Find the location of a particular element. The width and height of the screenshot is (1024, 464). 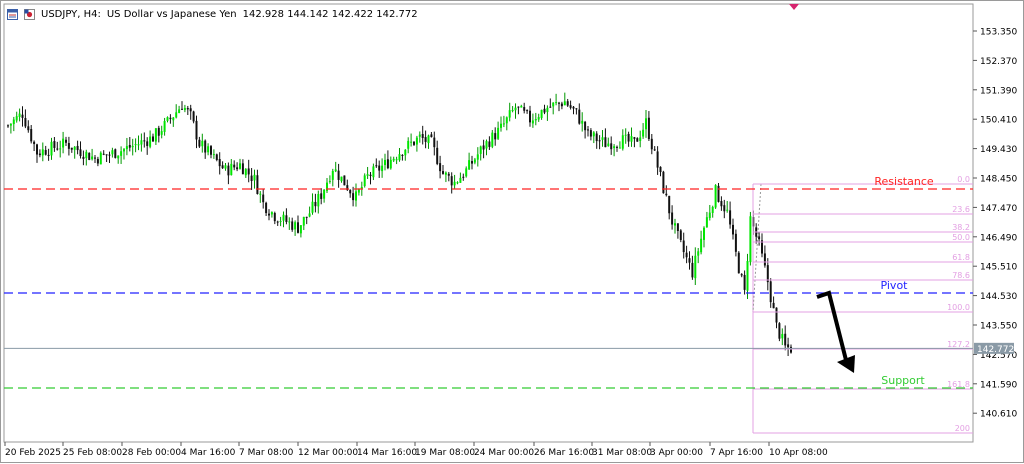

time-tick-label: 14 Mar 16:00 is located at coordinates (387, 453).